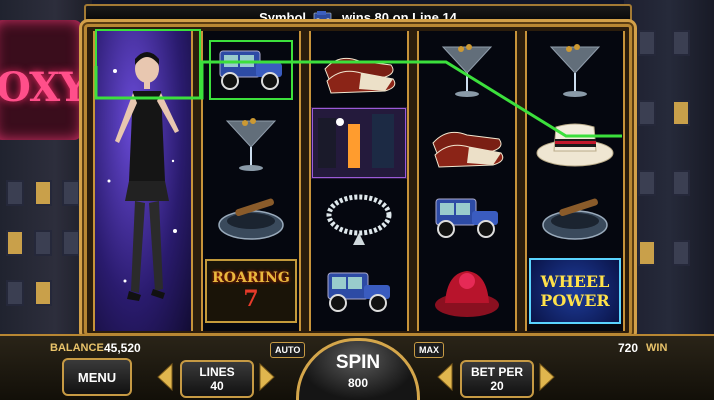 The image size is (714, 400). I want to click on menu-label: MENU, so click(97, 377).